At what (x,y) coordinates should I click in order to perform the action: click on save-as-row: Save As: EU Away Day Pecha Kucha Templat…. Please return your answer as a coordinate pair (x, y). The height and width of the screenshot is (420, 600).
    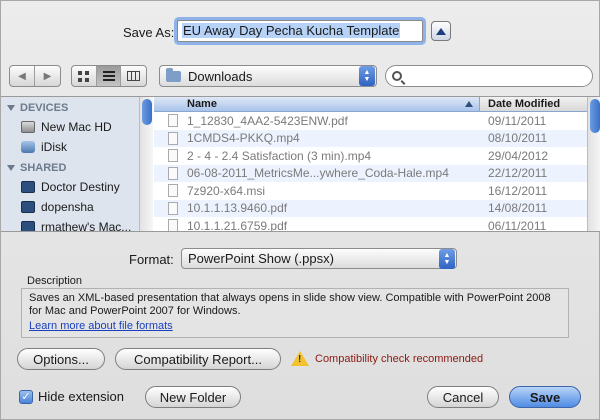
    Looking at the image, I should click on (300, 32).